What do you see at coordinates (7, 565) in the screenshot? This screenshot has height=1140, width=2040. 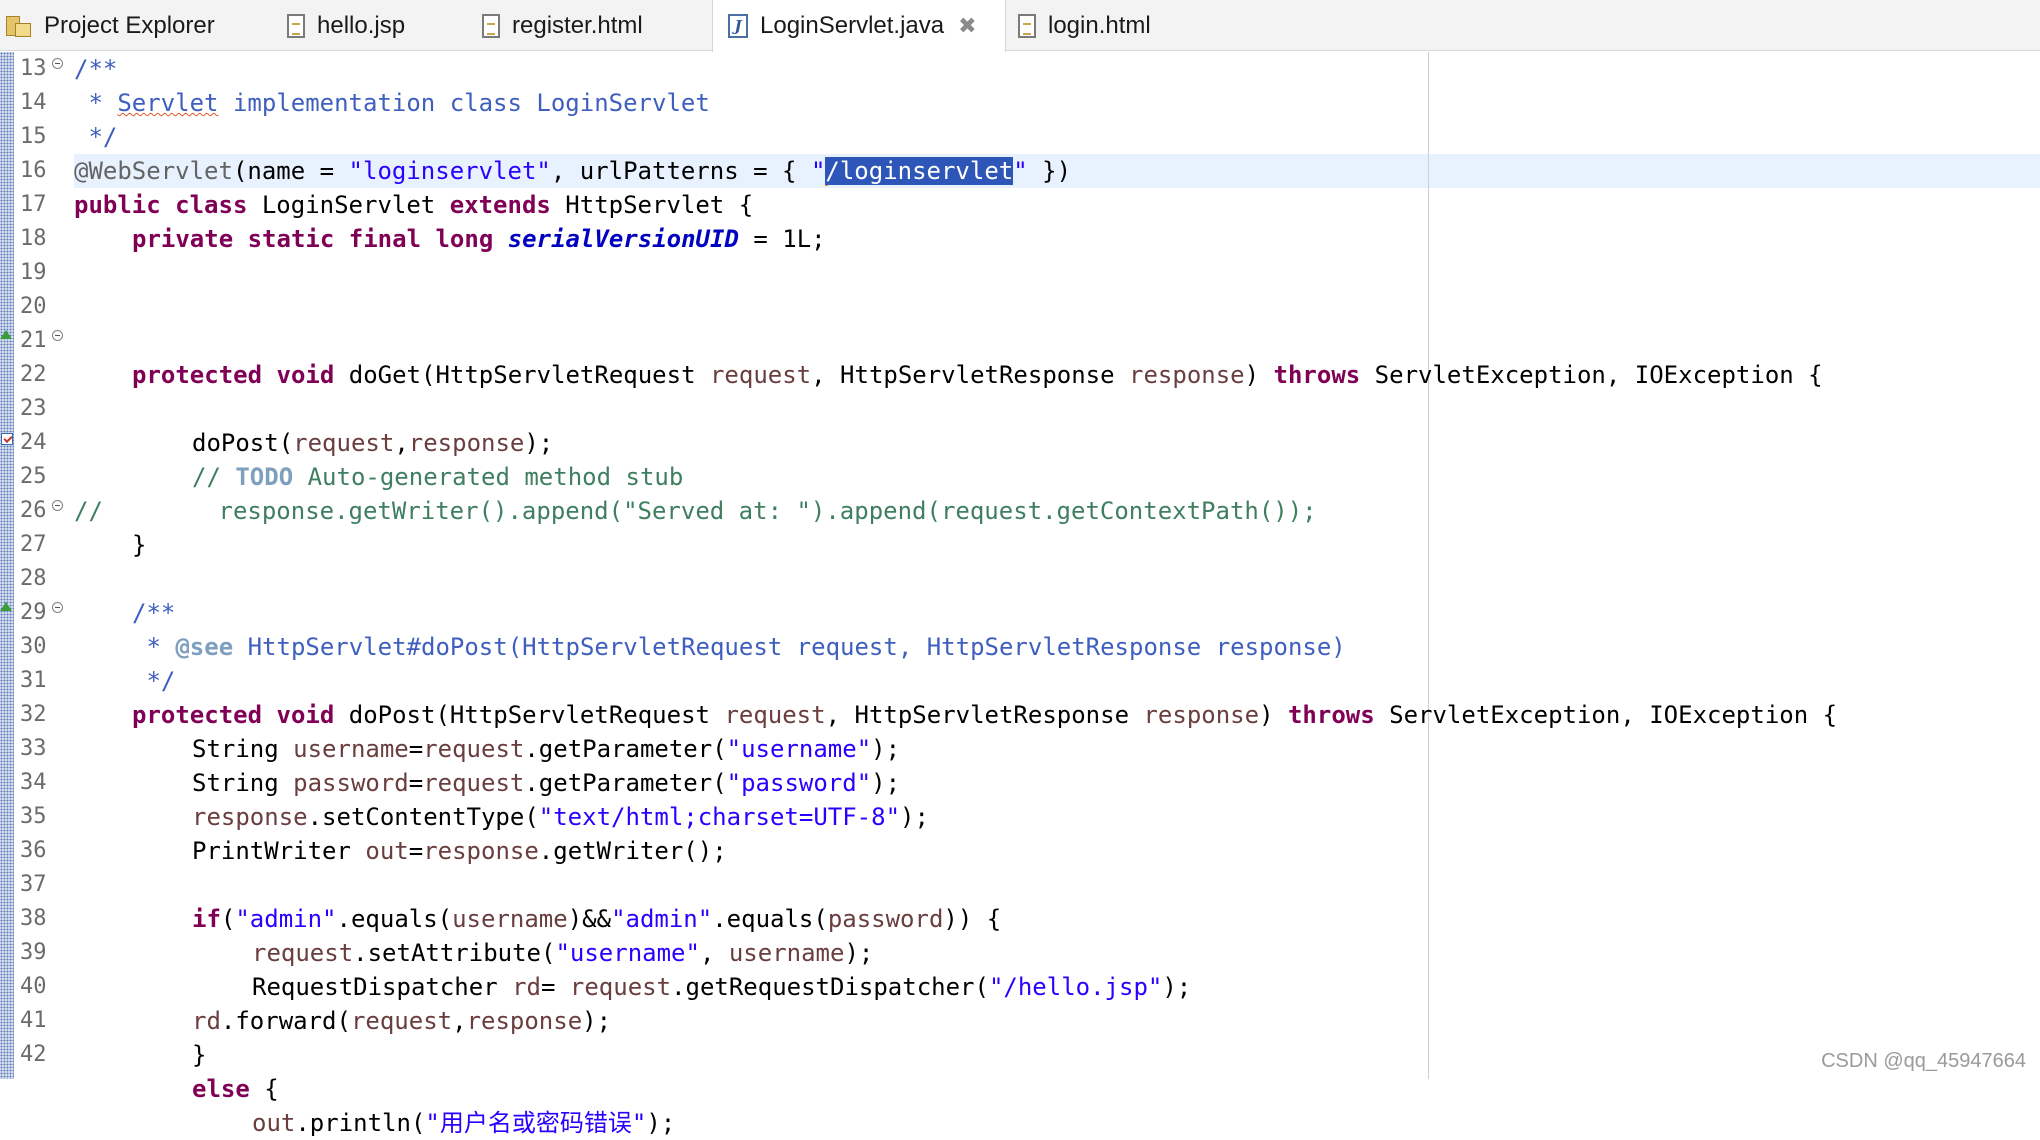 I see `vertical-ruler` at bounding box center [7, 565].